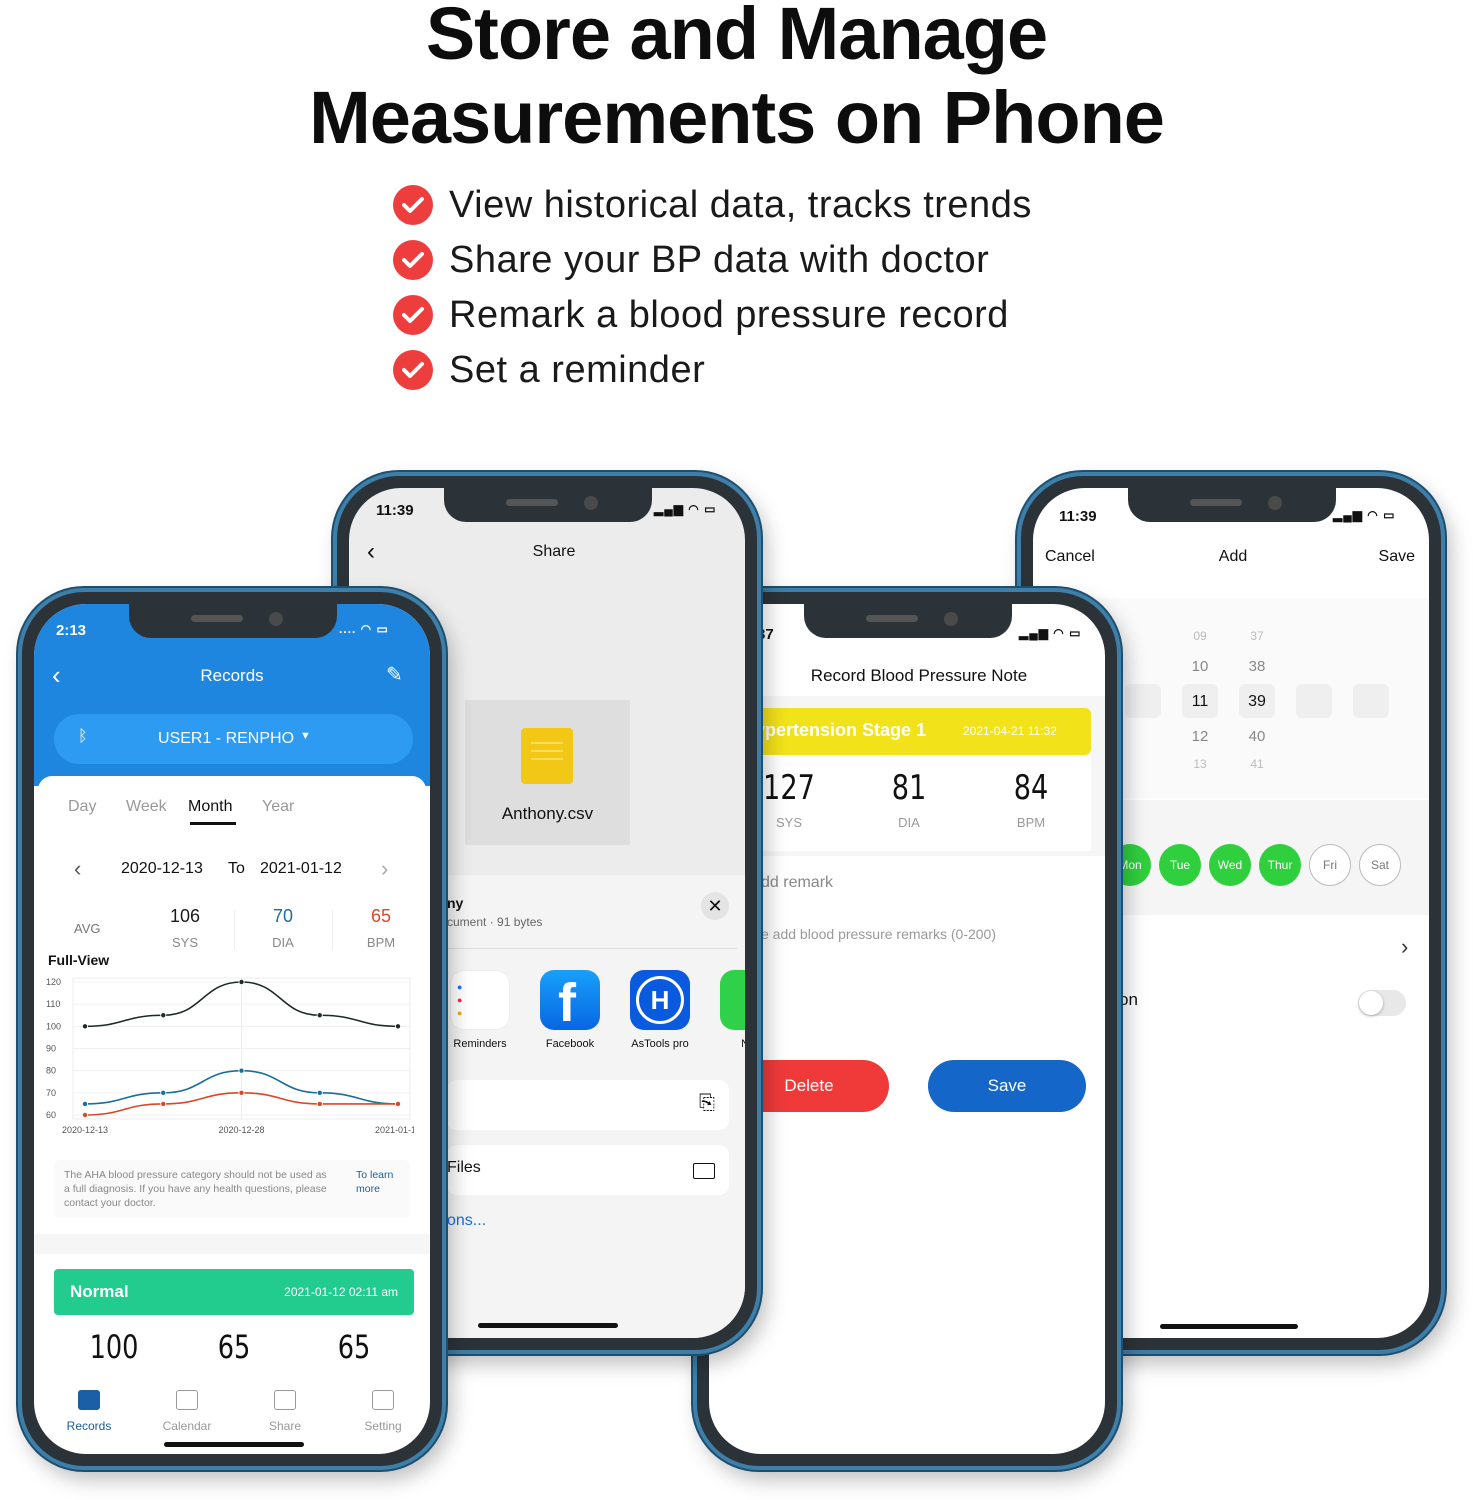  Describe the element at coordinates (1200, 636) in the screenshot. I see `hour-option: 09` at that location.